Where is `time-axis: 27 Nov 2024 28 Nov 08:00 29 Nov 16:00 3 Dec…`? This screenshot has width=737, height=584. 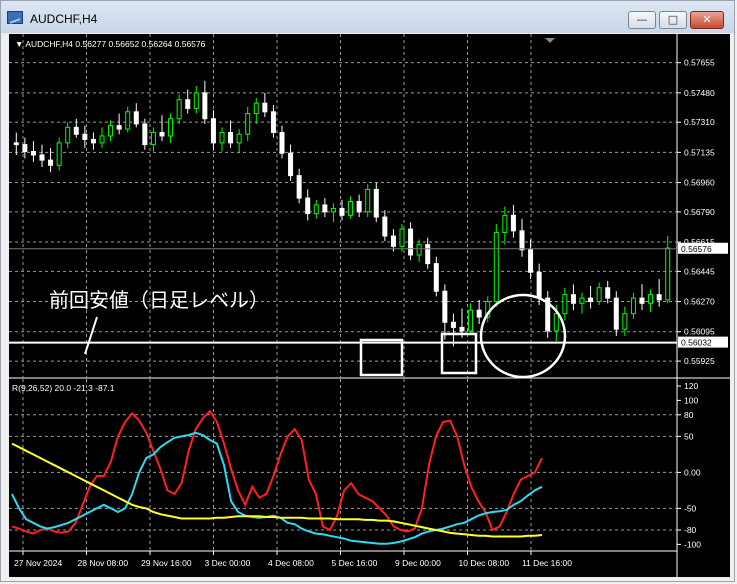 time-axis: 27 Nov 2024 28 Nov 08:00 29 Nov 16:00 3 Dec… is located at coordinates (293, 559).